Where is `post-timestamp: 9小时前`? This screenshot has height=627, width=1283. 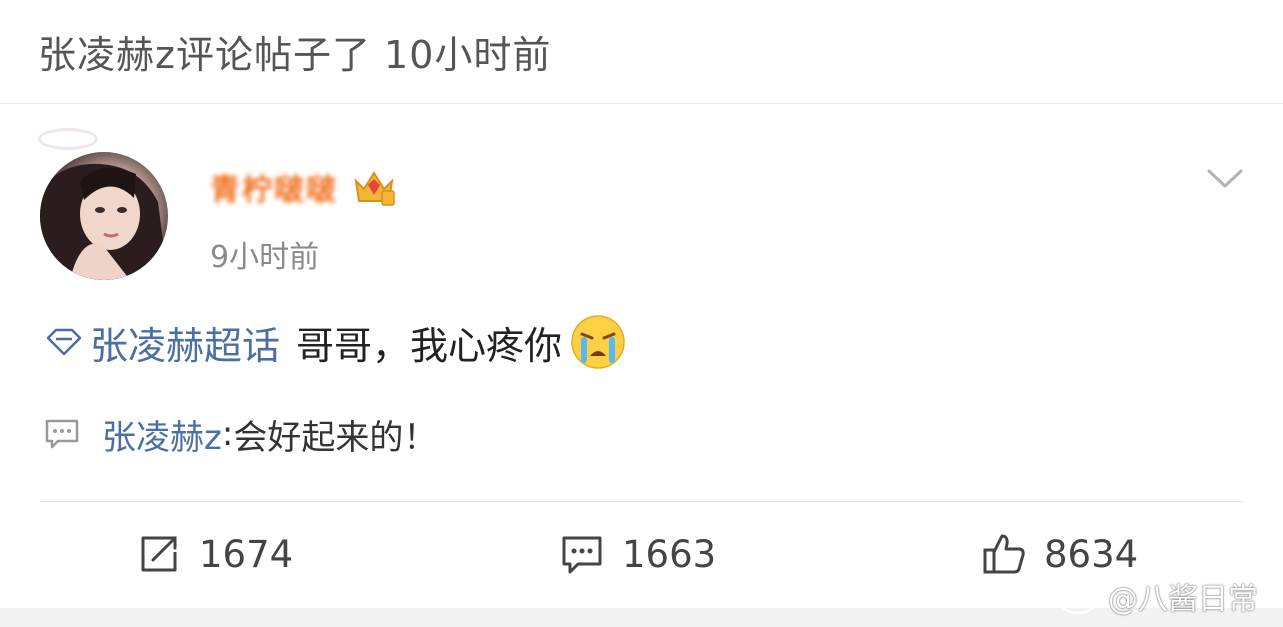
post-timestamp: 9小时前 is located at coordinates (265, 257).